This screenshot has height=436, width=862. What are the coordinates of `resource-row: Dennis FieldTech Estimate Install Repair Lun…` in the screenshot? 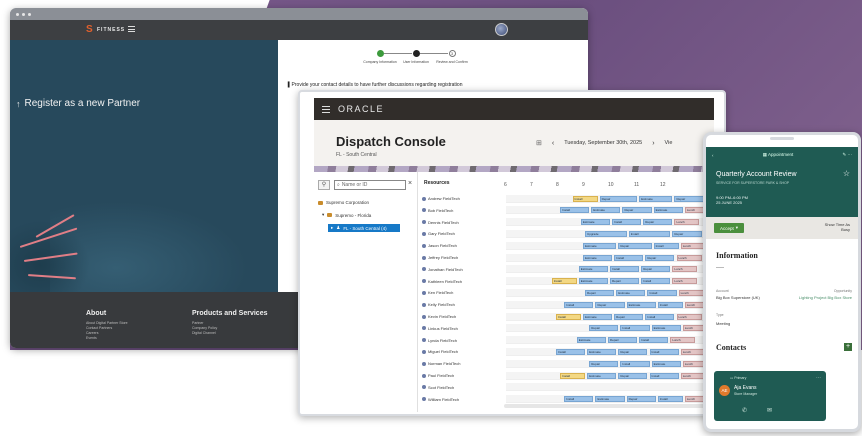 It's located at (568, 222).